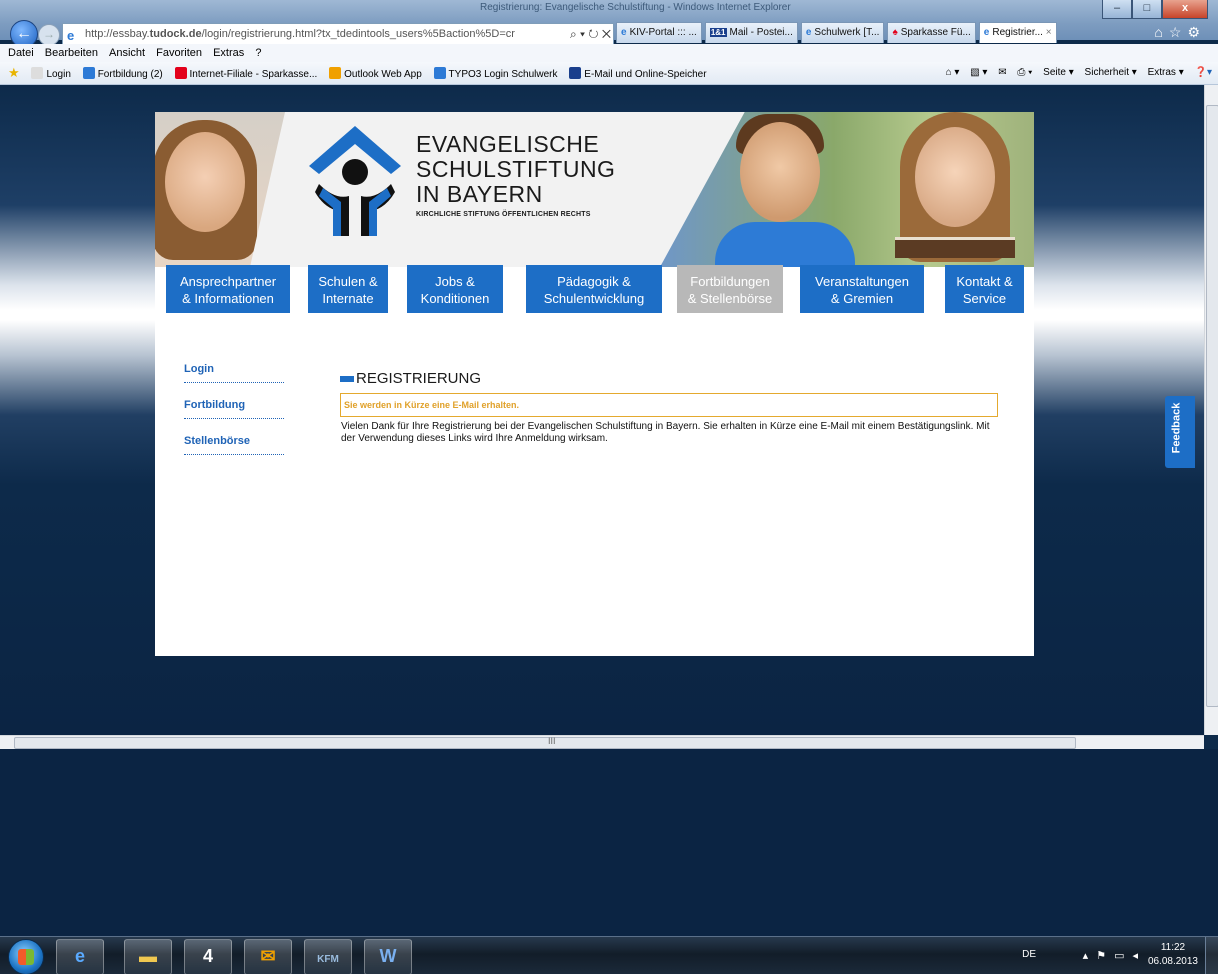 This screenshot has height=974, width=1218. Describe the element at coordinates (1172, 961) in the screenshot. I see `clock-date: 06.08.2013` at that location.